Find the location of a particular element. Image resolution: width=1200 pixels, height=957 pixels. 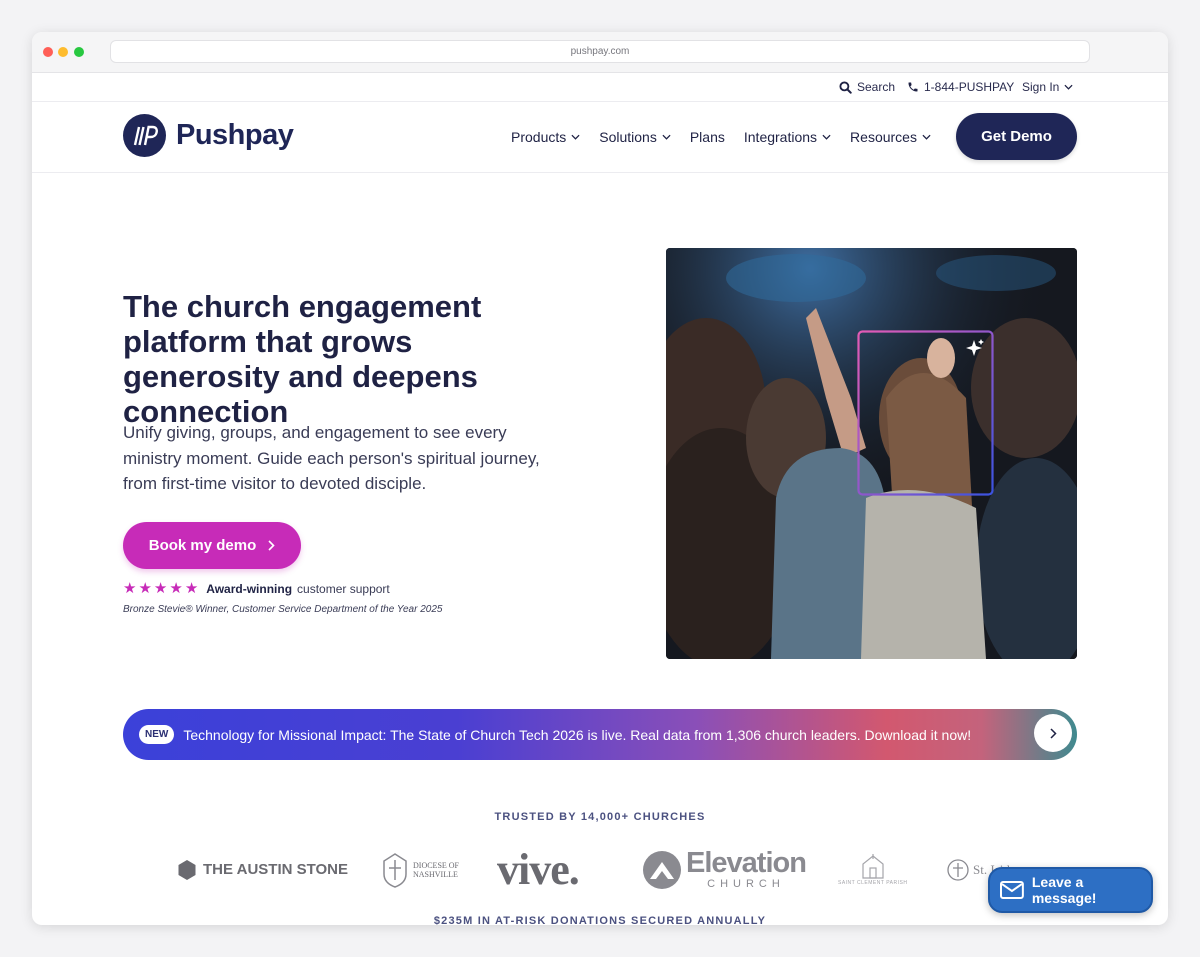

phone-icon is located at coordinates (913, 87).